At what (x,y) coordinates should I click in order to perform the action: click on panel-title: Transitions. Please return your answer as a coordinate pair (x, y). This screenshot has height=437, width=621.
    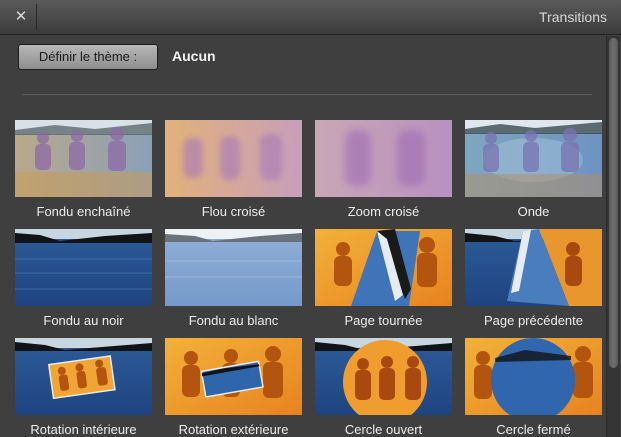
    Looking at the image, I should click on (573, 17).